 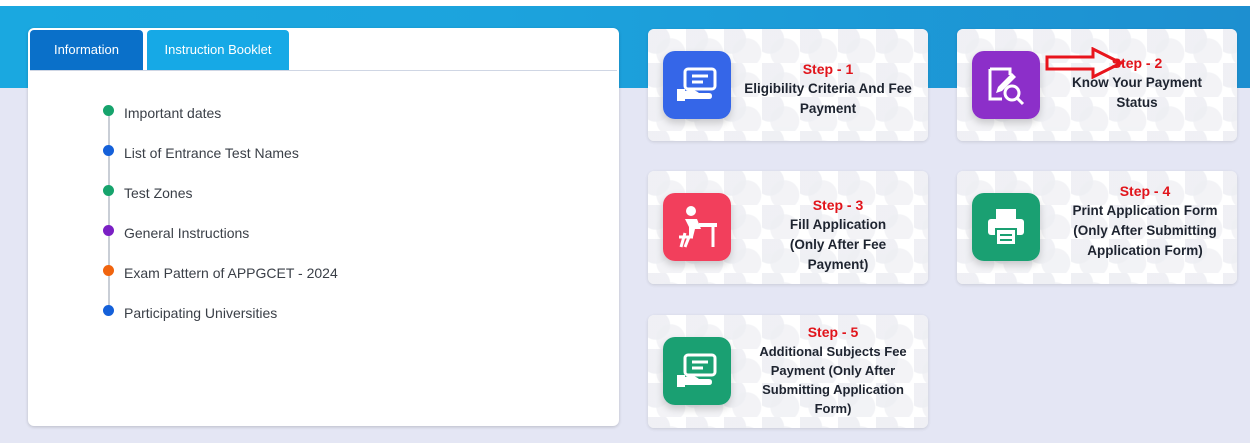 What do you see at coordinates (172, 113) in the screenshot?
I see `timeline-label: Important dates` at bounding box center [172, 113].